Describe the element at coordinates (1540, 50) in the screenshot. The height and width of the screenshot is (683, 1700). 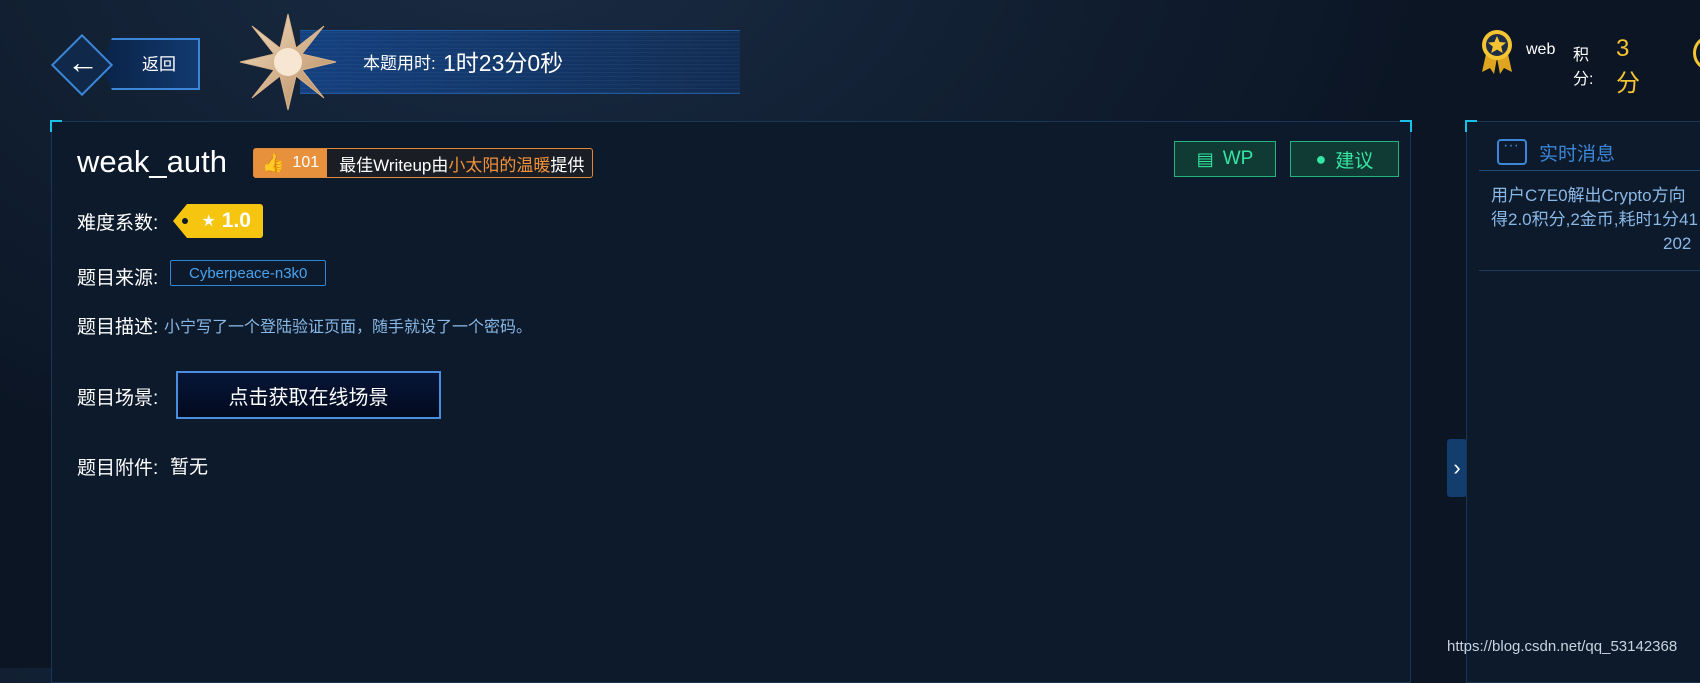
I see `user-name: web` at that location.